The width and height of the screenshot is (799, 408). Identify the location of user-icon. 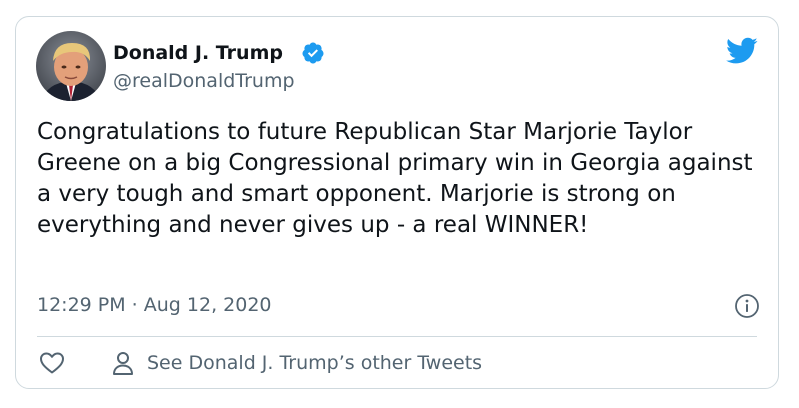
(123, 363).